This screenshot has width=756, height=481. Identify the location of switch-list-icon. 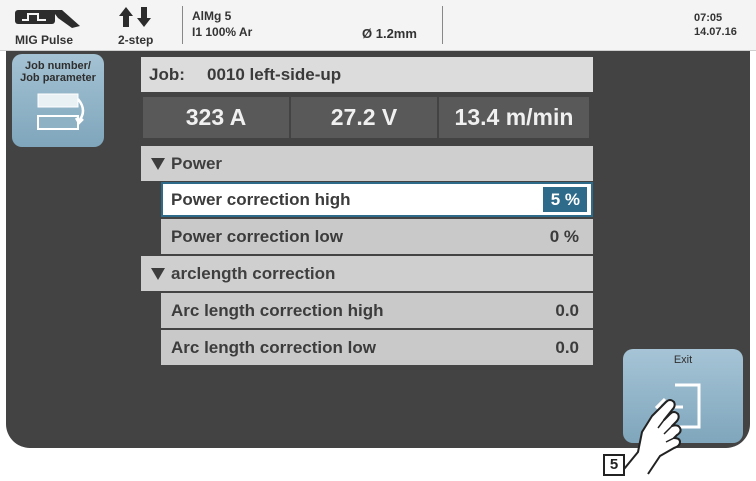
(61, 111).